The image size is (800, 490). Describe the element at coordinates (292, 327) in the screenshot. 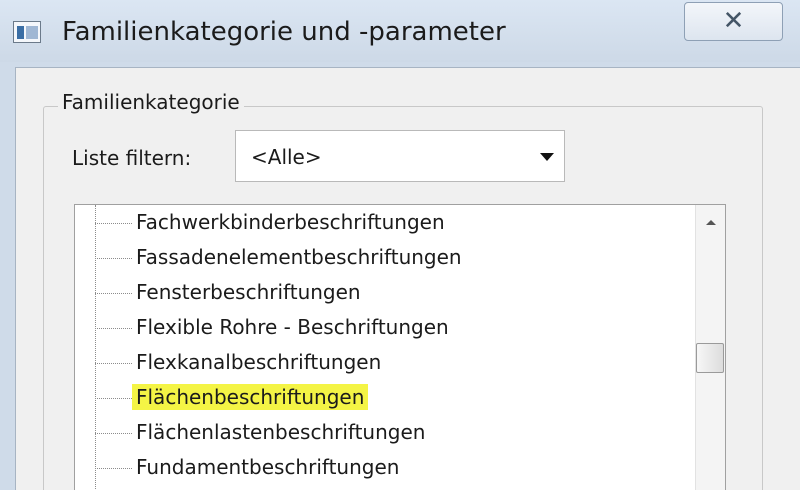

I see `tree-item-label: Flexible Rohre - Beschriftungen` at that location.